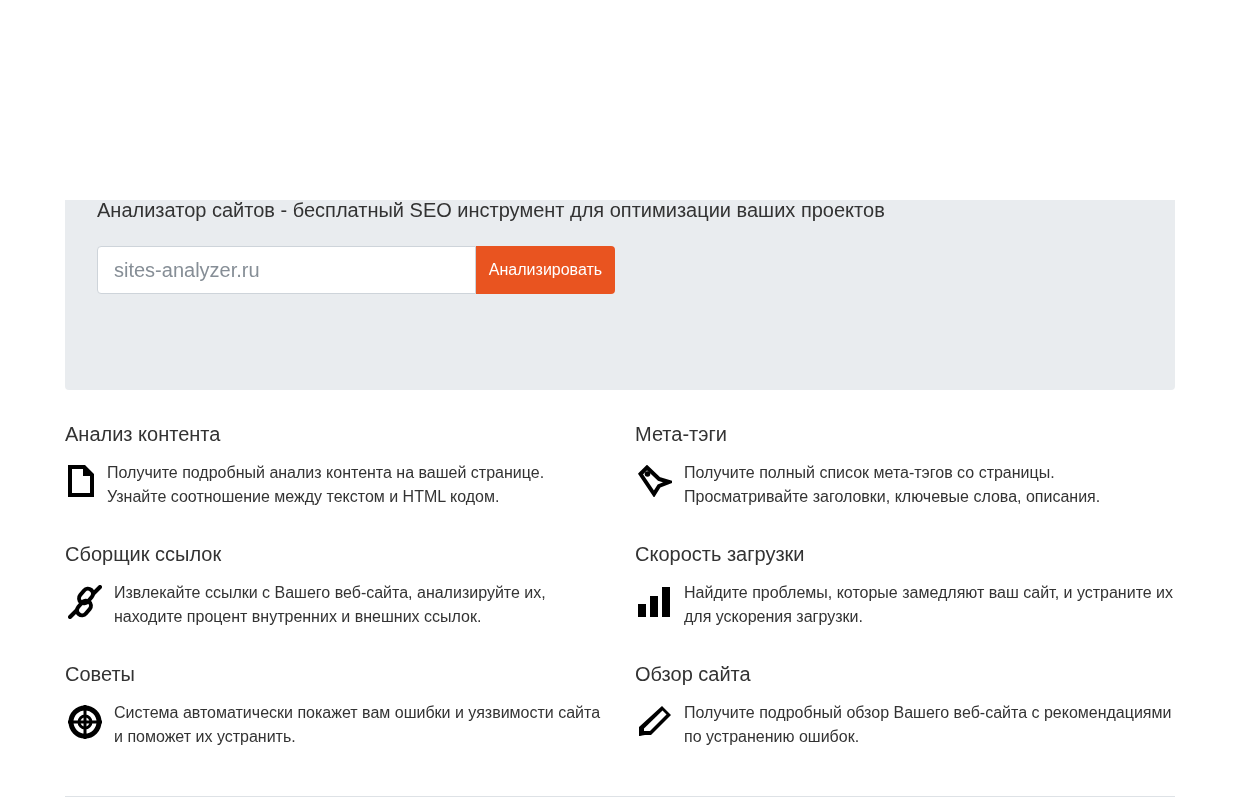 The image size is (1240, 800). Describe the element at coordinates (928, 725) in the screenshot. I see `feature-description: Получите подробный обзор Вашего веб-сайта с рекомендациями по устранению ошибок.` at that location.